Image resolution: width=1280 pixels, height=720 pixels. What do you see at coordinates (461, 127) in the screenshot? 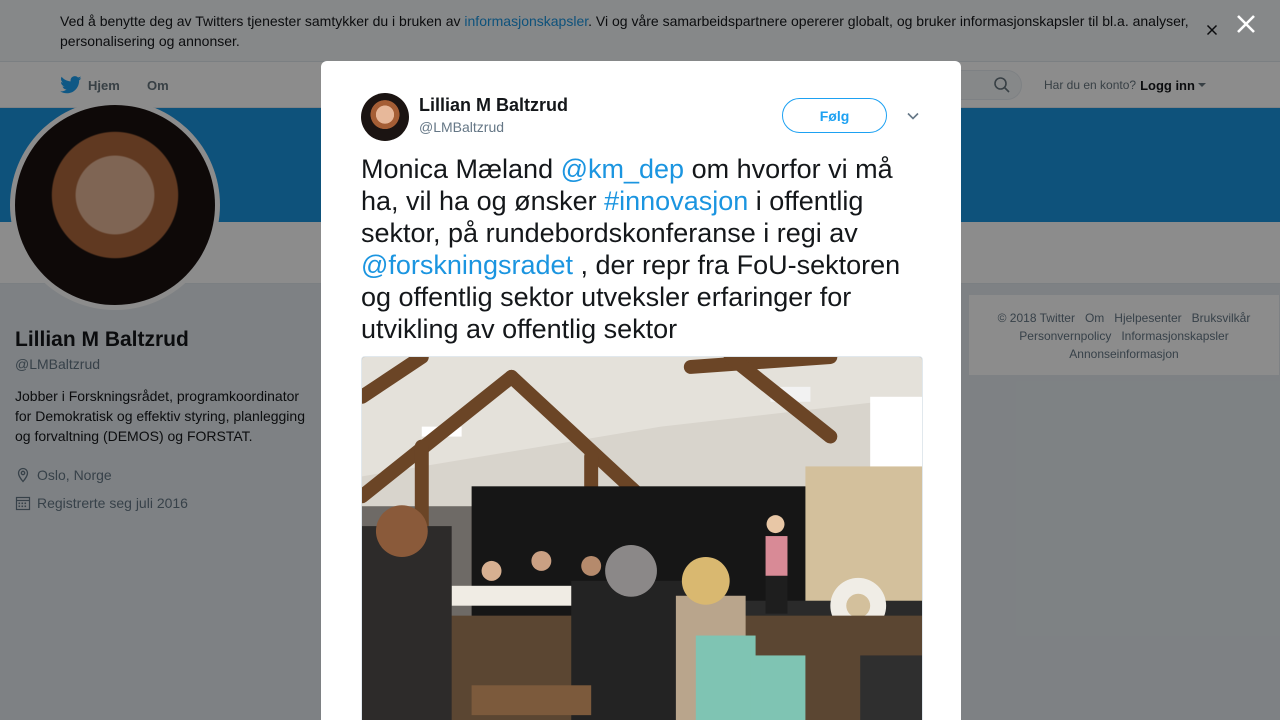
I see `tweet-author-handle: @LMBaltzrud` at bounding box center [461, 127].